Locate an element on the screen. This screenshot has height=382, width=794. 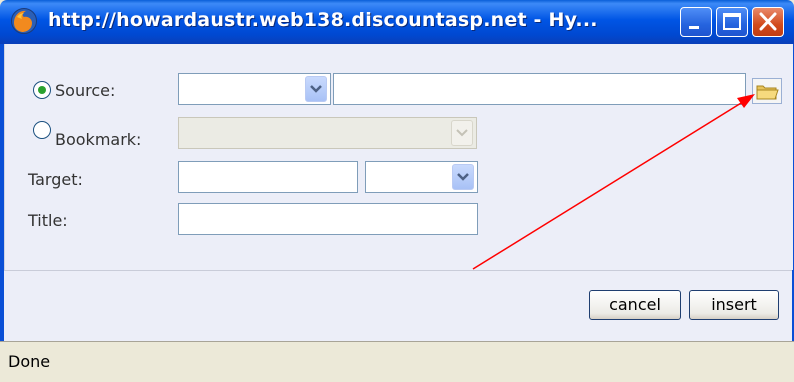
title-input is located at coordinates (328, 219).